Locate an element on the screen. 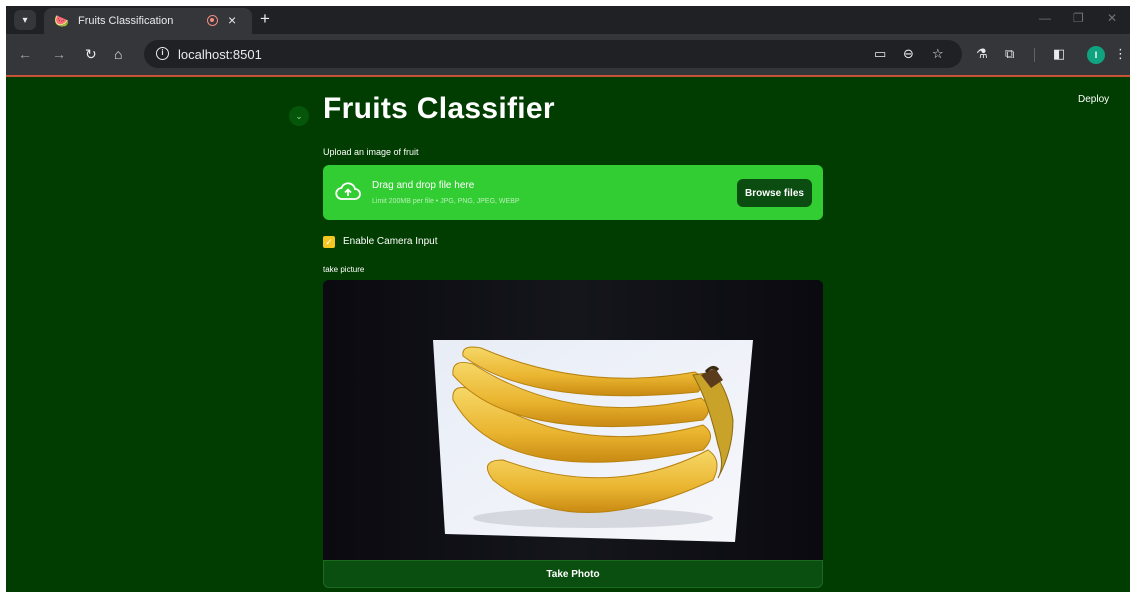 The image size is (1134, 592). forward-arrow-icon: → is located at coordinates (59, 54).